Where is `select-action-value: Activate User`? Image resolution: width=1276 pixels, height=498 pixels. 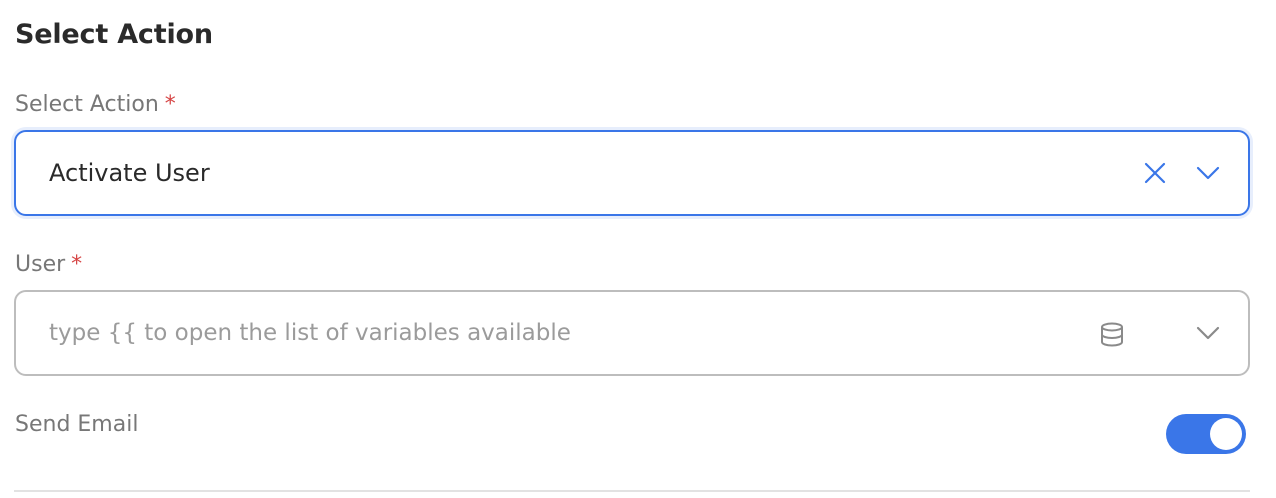
select-action-value: Activate User is located at coordinates (129, 173).